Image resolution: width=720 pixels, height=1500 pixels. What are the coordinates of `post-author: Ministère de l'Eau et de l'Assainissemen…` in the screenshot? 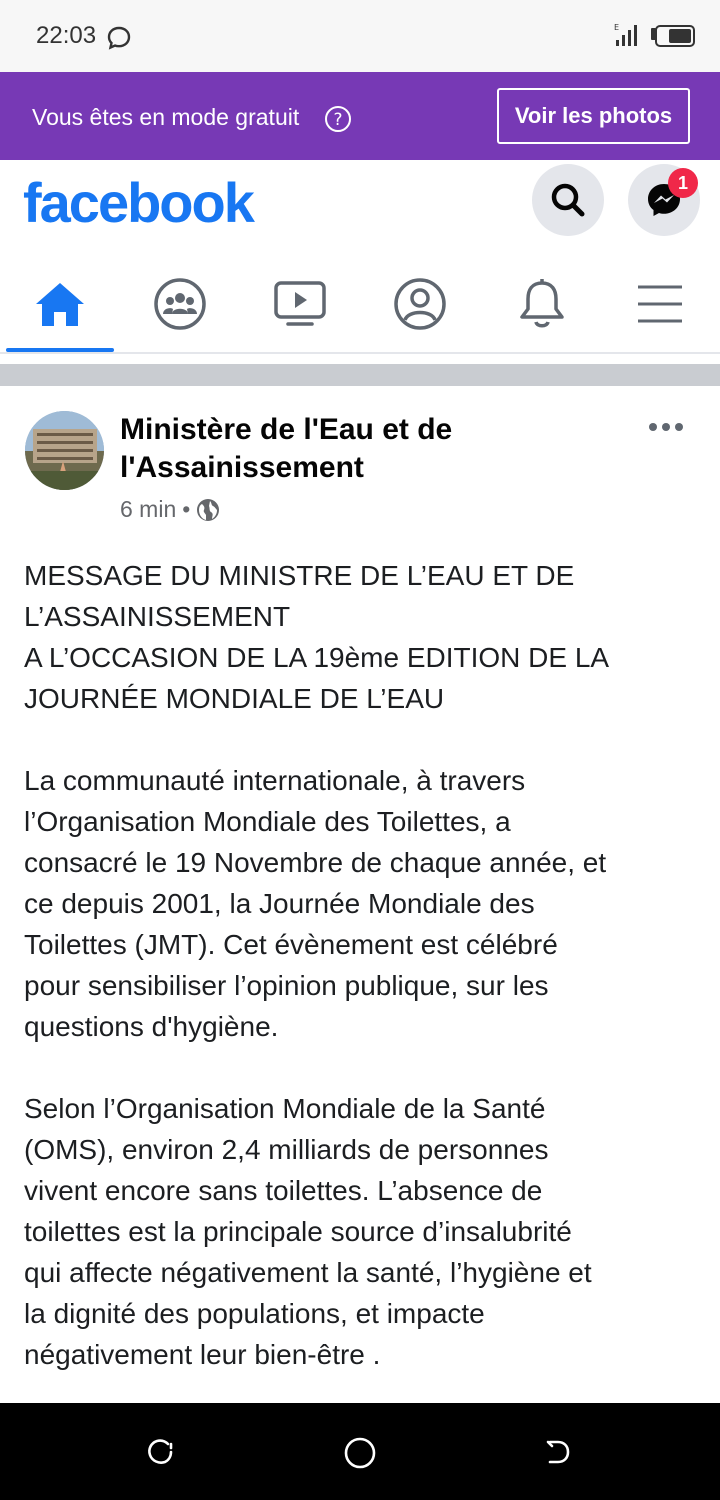 It's located at (310, 449).